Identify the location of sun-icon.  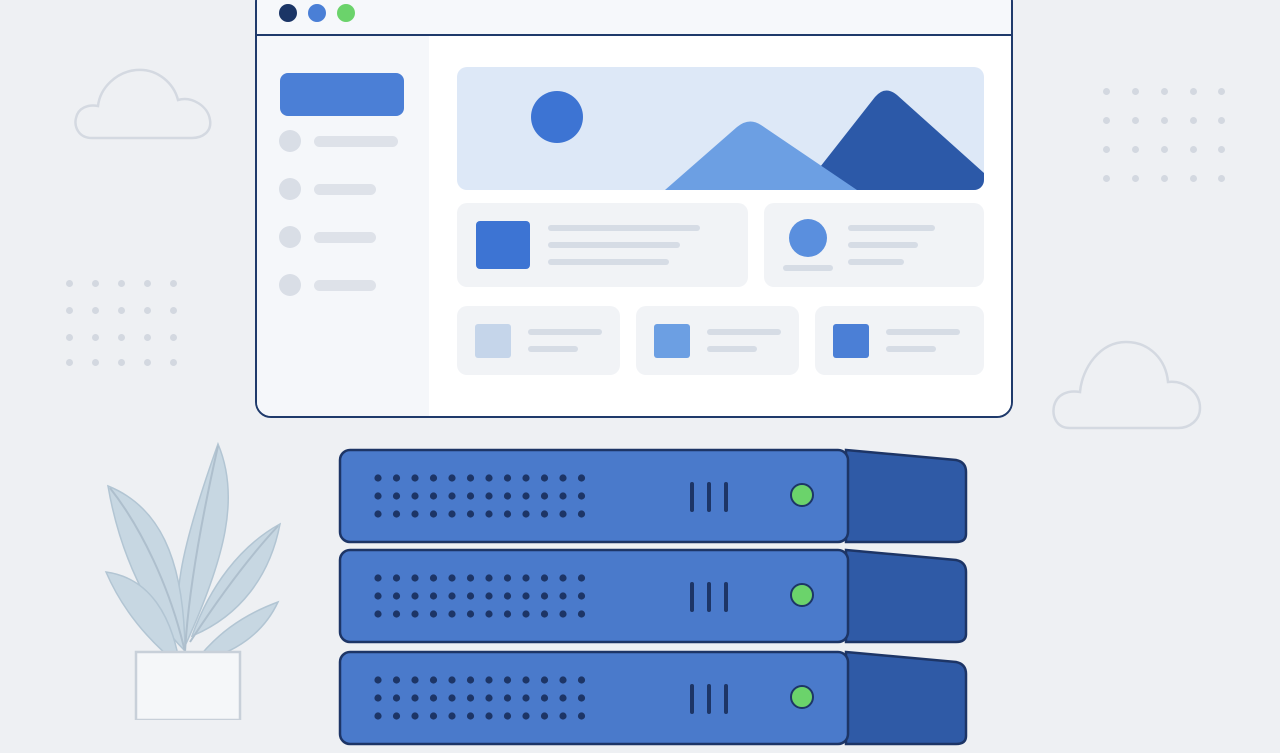
(557, 117).